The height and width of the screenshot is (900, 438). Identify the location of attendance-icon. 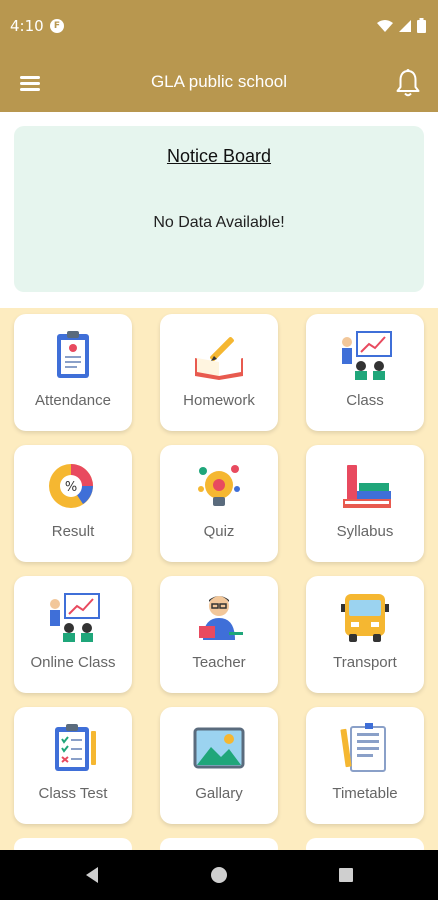
(73, 354).